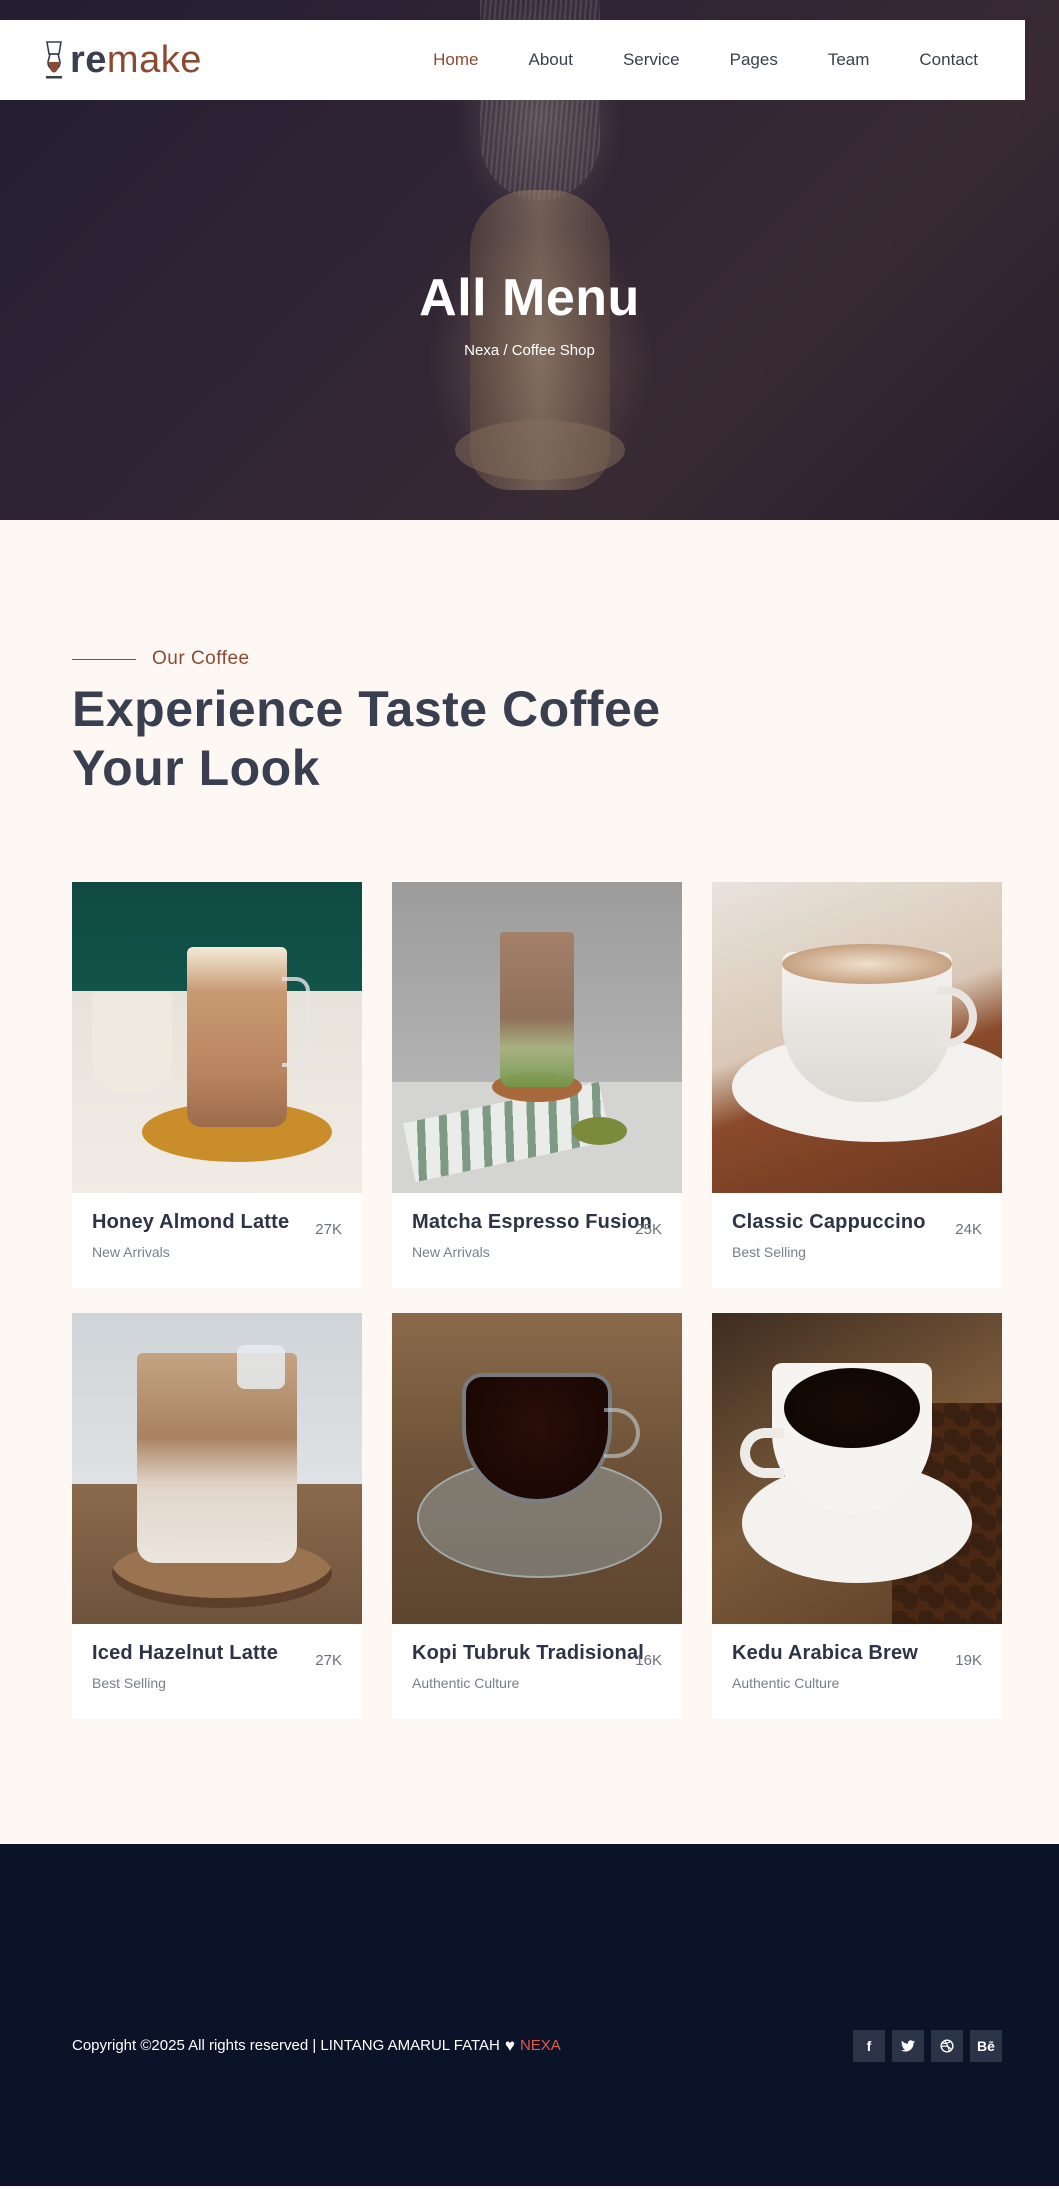 Image resolution: width=1059 pixels, height=2189 pixels. What do you see at coordinates (88, 59) in the screenshot?
I see `logo-prefix: re` at bounding box center [88, 59].